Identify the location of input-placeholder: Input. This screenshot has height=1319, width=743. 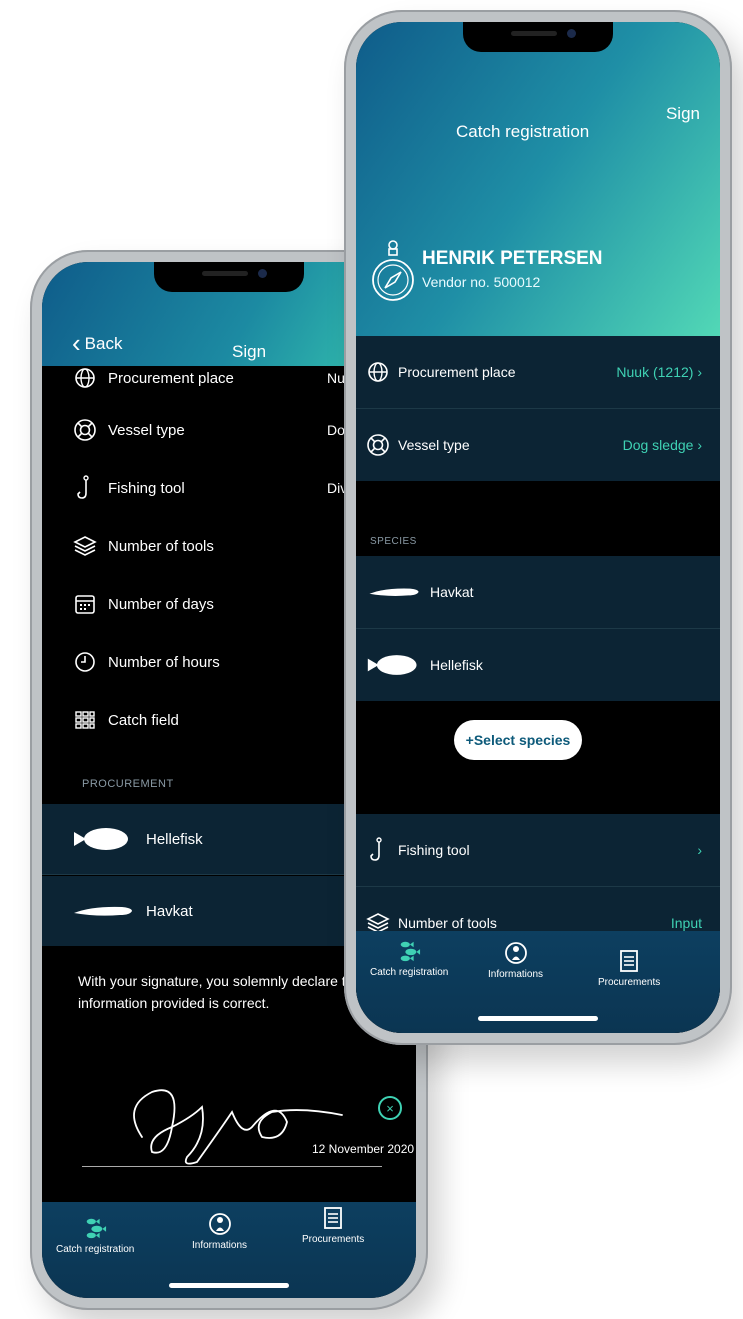
(686, 923).